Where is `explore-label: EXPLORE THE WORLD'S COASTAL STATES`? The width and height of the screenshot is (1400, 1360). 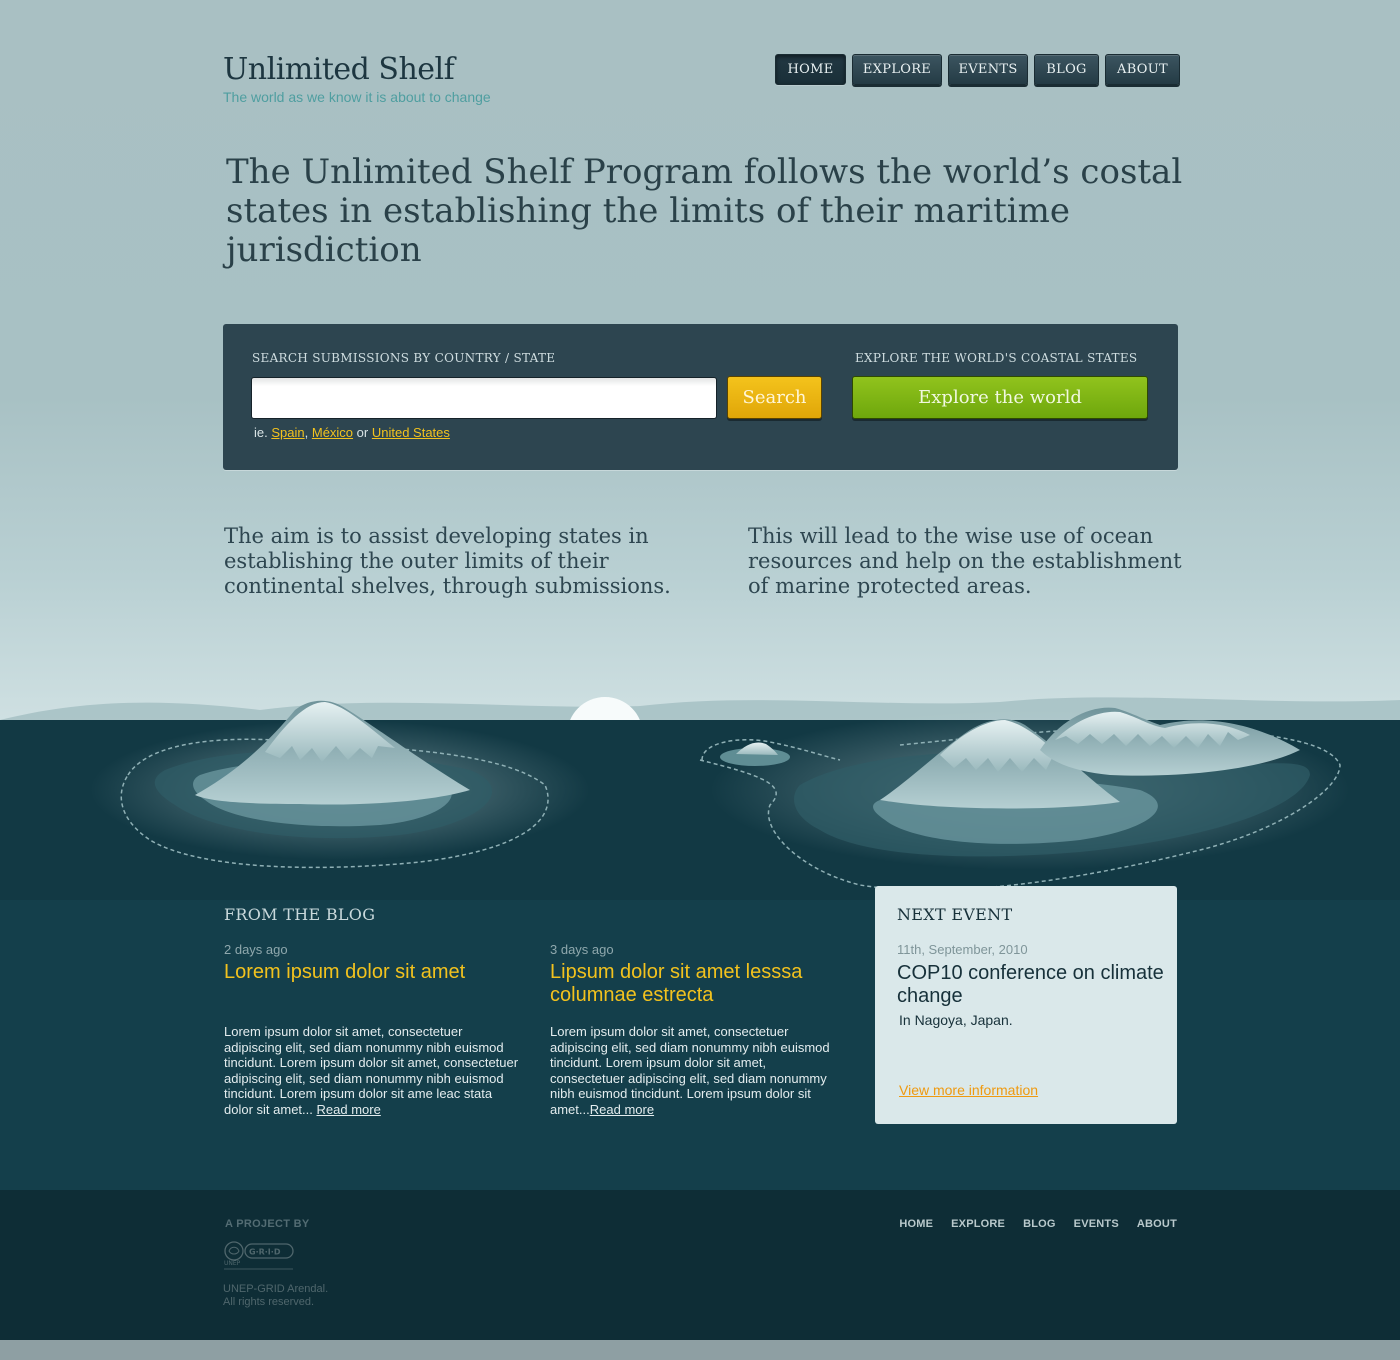 explore-label: EXPLORE THE WORLD'S COASTAL STATES is located at coordinates (996, 358).